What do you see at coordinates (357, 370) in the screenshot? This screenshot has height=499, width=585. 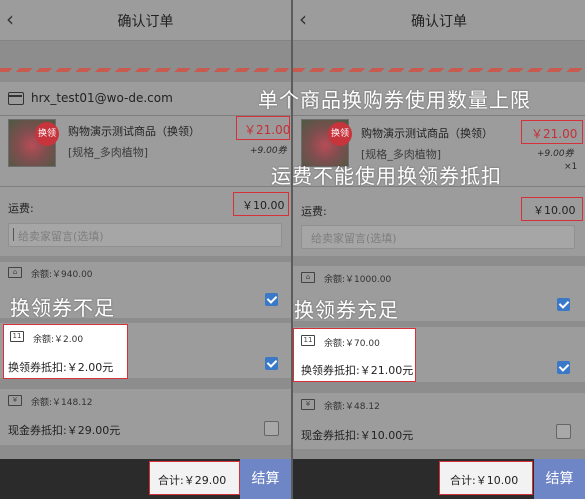 I see `voucher-deduct: 换领券抵扣:￥21.00元` at bounding box center [357, 370].